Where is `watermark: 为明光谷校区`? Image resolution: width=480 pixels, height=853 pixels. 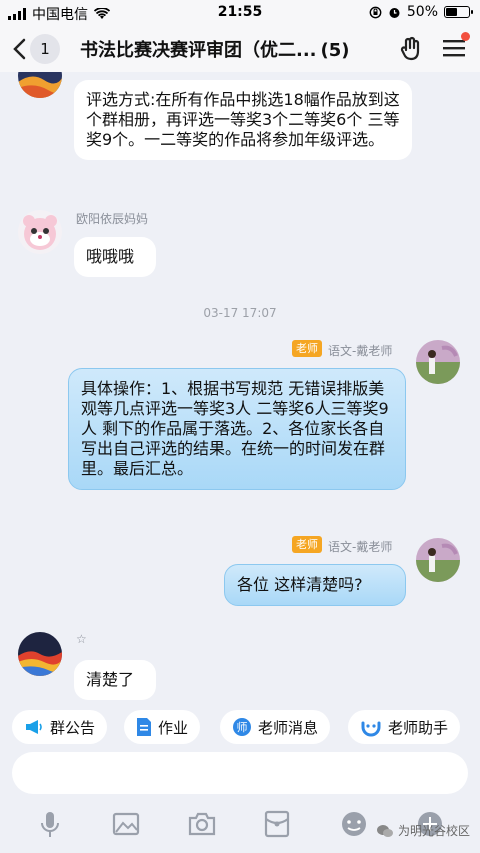 watermark: 为明光谷校区 is located at coordinates (423, 830).